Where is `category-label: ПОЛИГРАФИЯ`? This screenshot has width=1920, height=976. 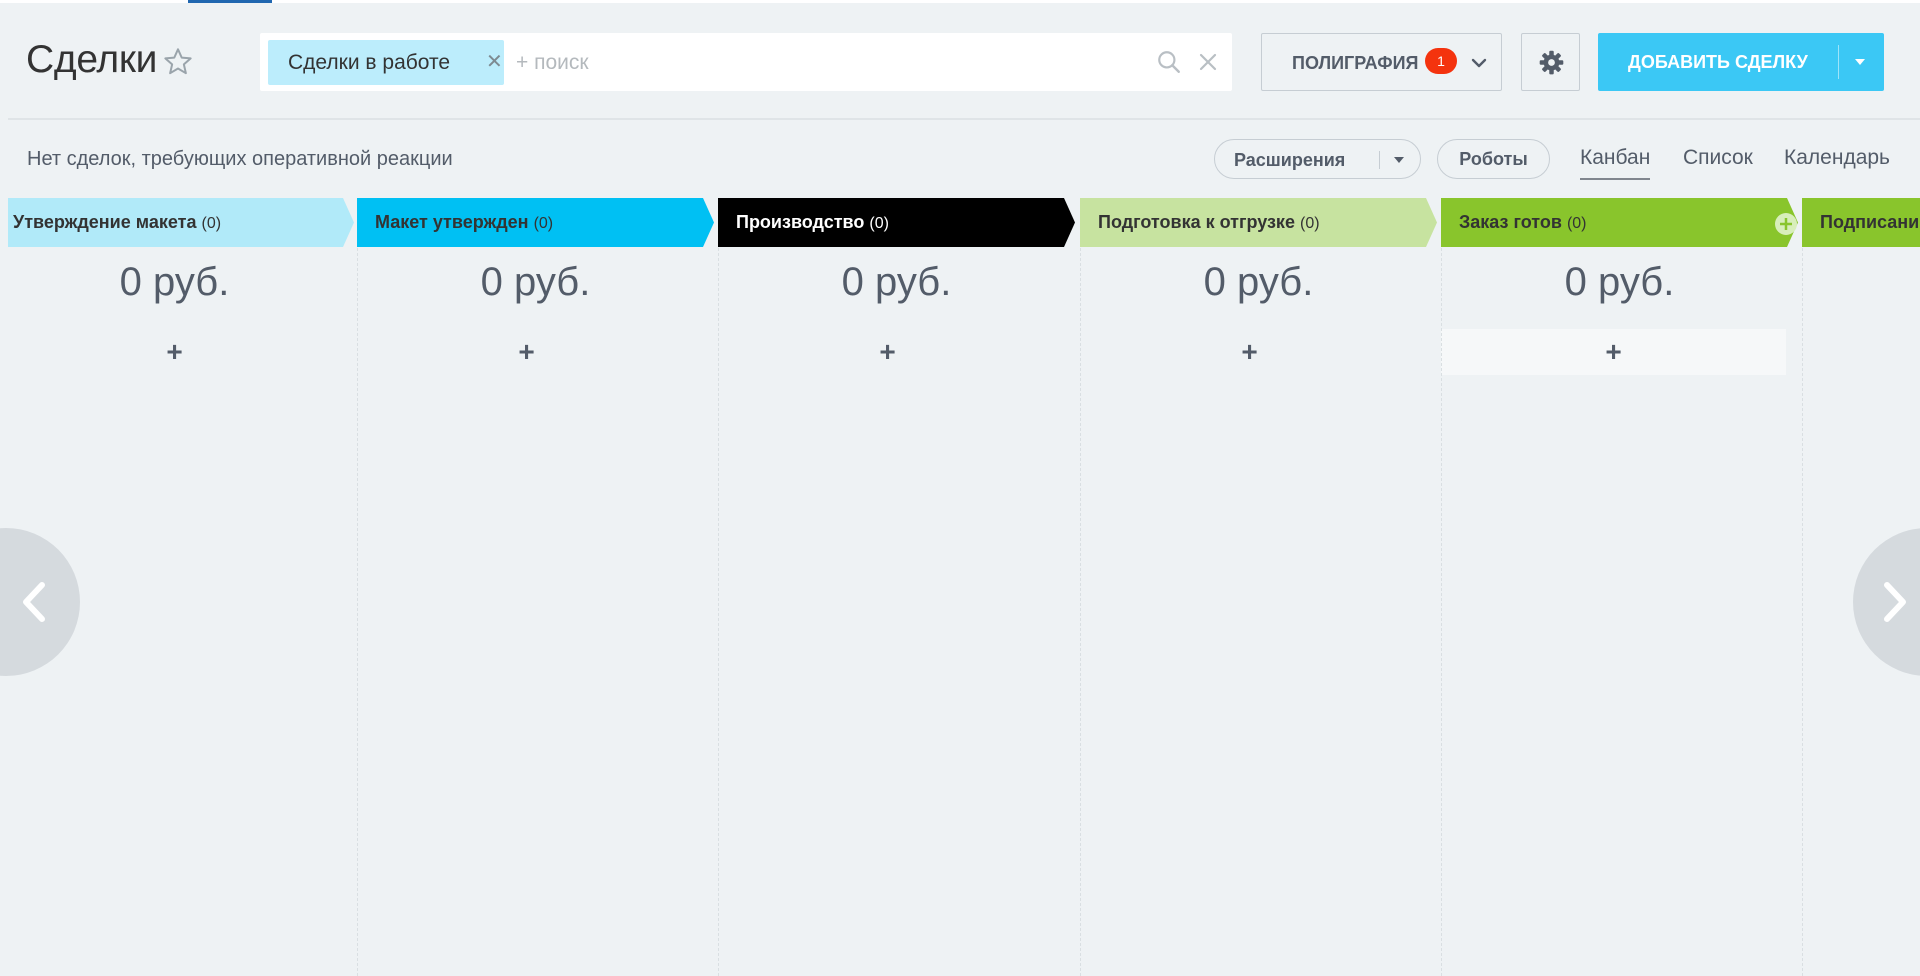 category-label: ПОЛИГРАФИЯ is located at coordinates (1355, 63).